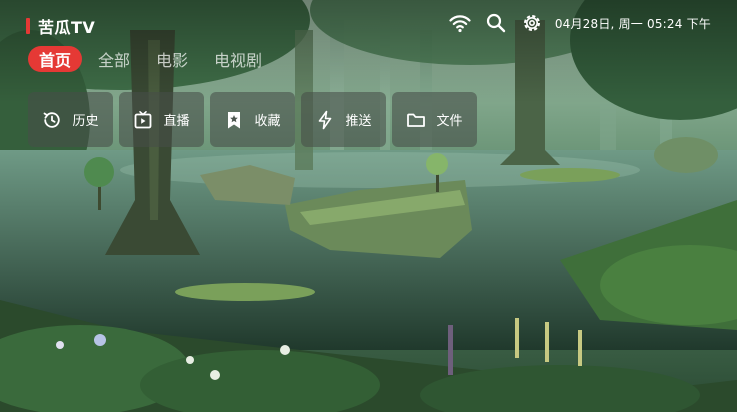 This screenshot has width=737, height=412. I want to click on date-time: 04月28日, 周一 05:24 下午, so click(632, 23).